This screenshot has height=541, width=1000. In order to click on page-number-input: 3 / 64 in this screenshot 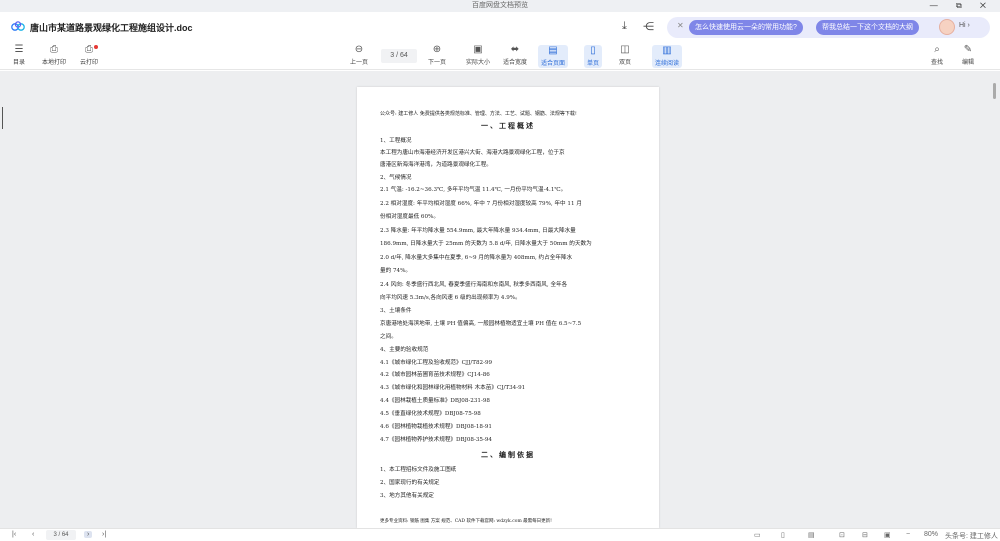, I will do `click(399, 56)`.